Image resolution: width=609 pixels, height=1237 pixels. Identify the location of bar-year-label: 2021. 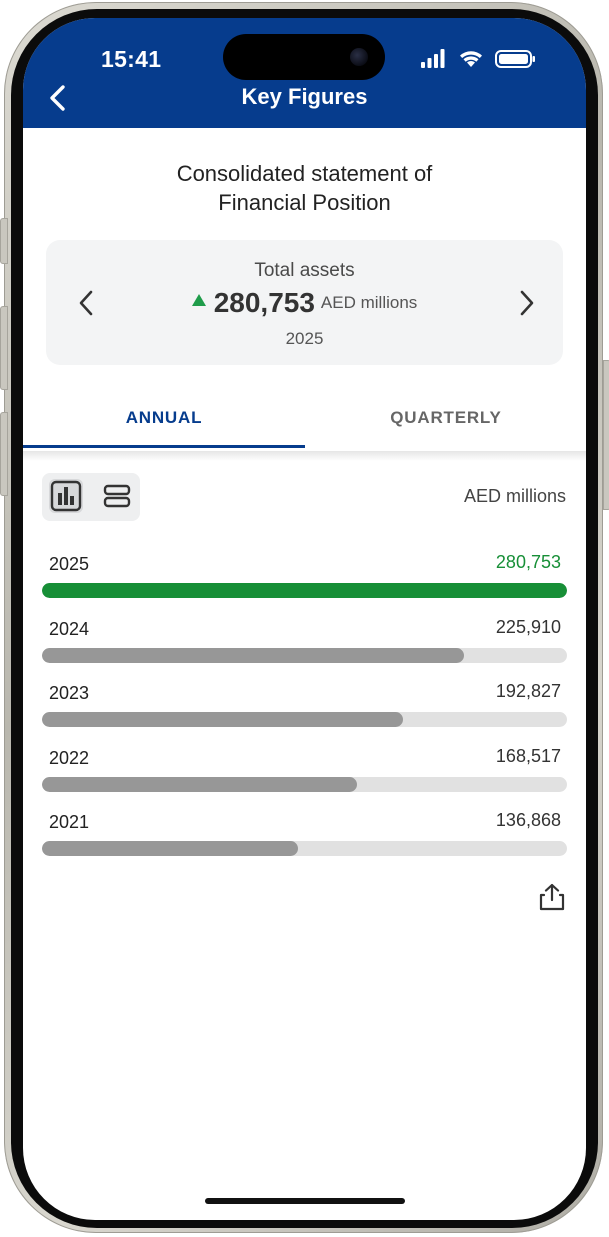
(69, 822).